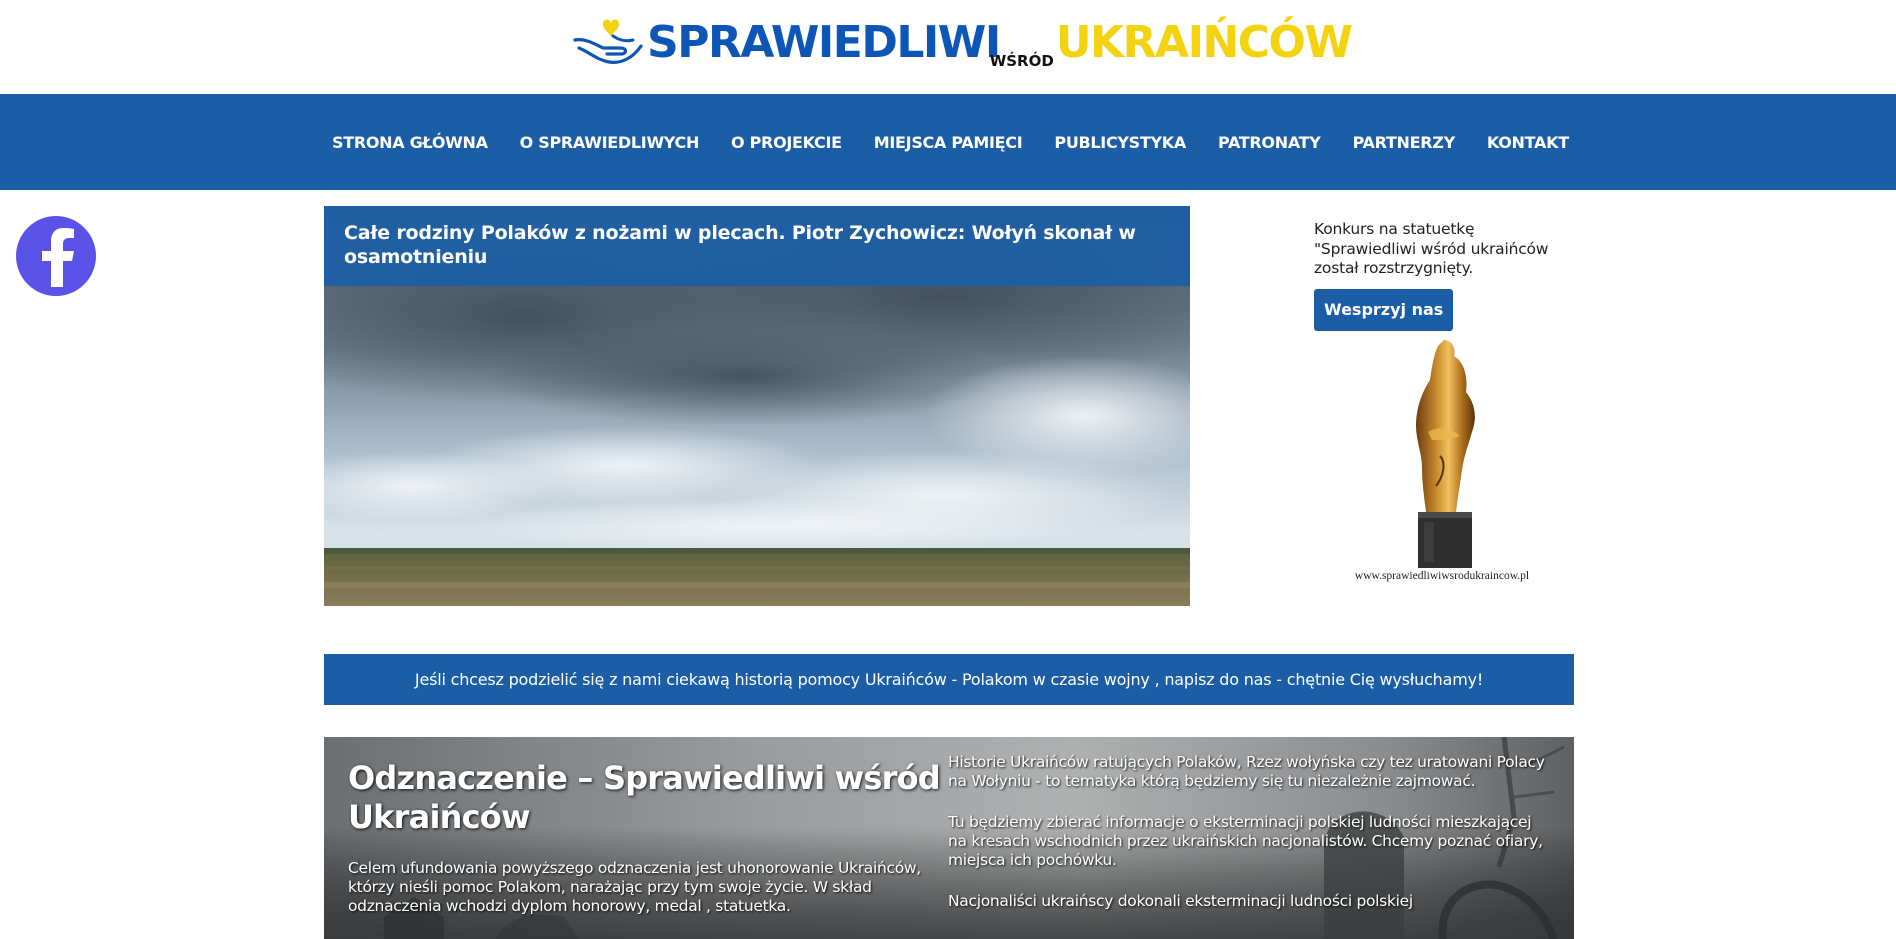 The height and width of the screenshot is (939, 1896). What do you see at coordinates (1528, 142) in the screenshot?
I see `nav-item-contact: KONTAKT` at bounding box center [1528, 142].